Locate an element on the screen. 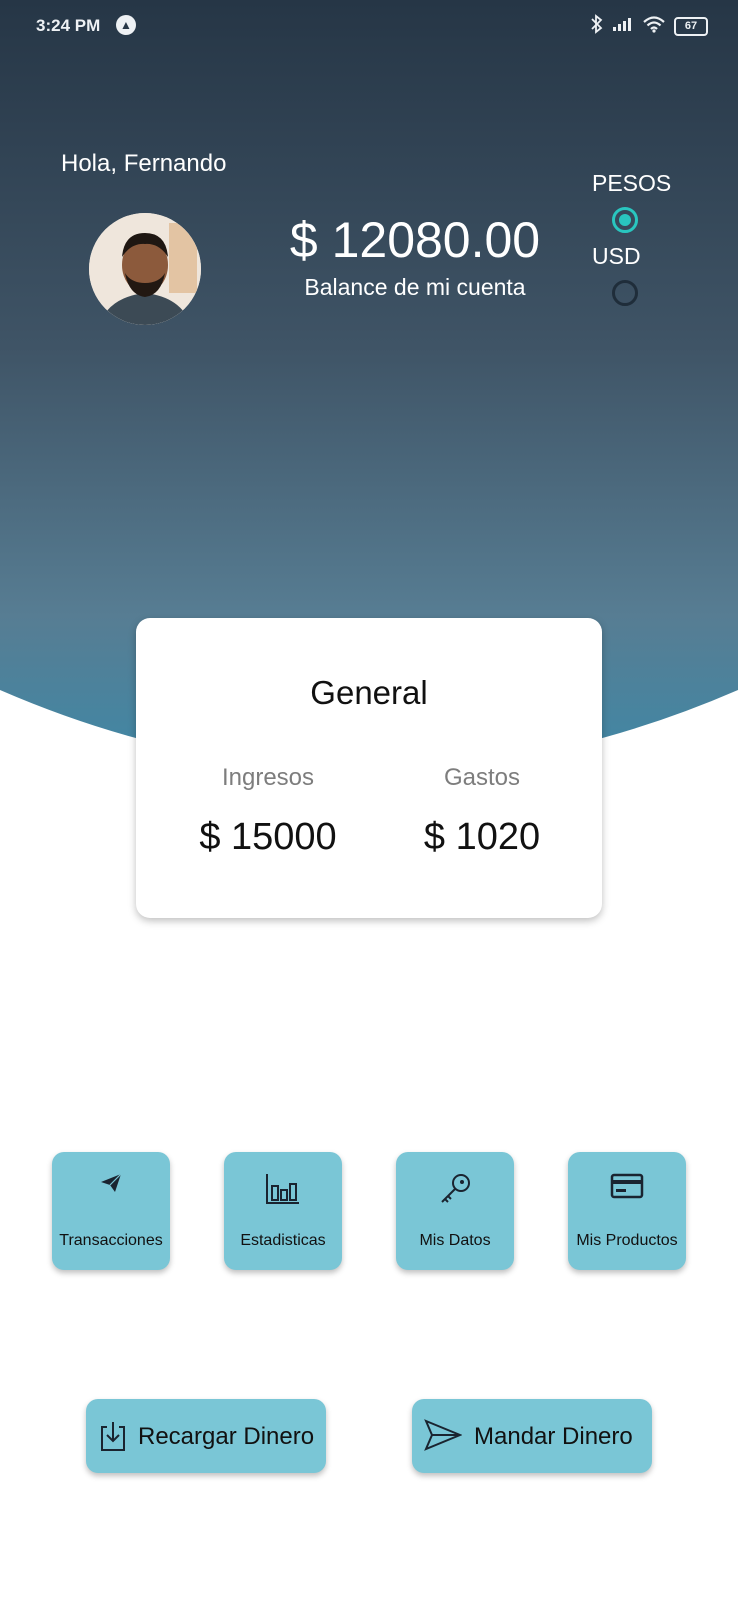 This screenshot has height=1600, width=738. tile-estadisticas: Estadisticas is located at coordinates (283, 1211).